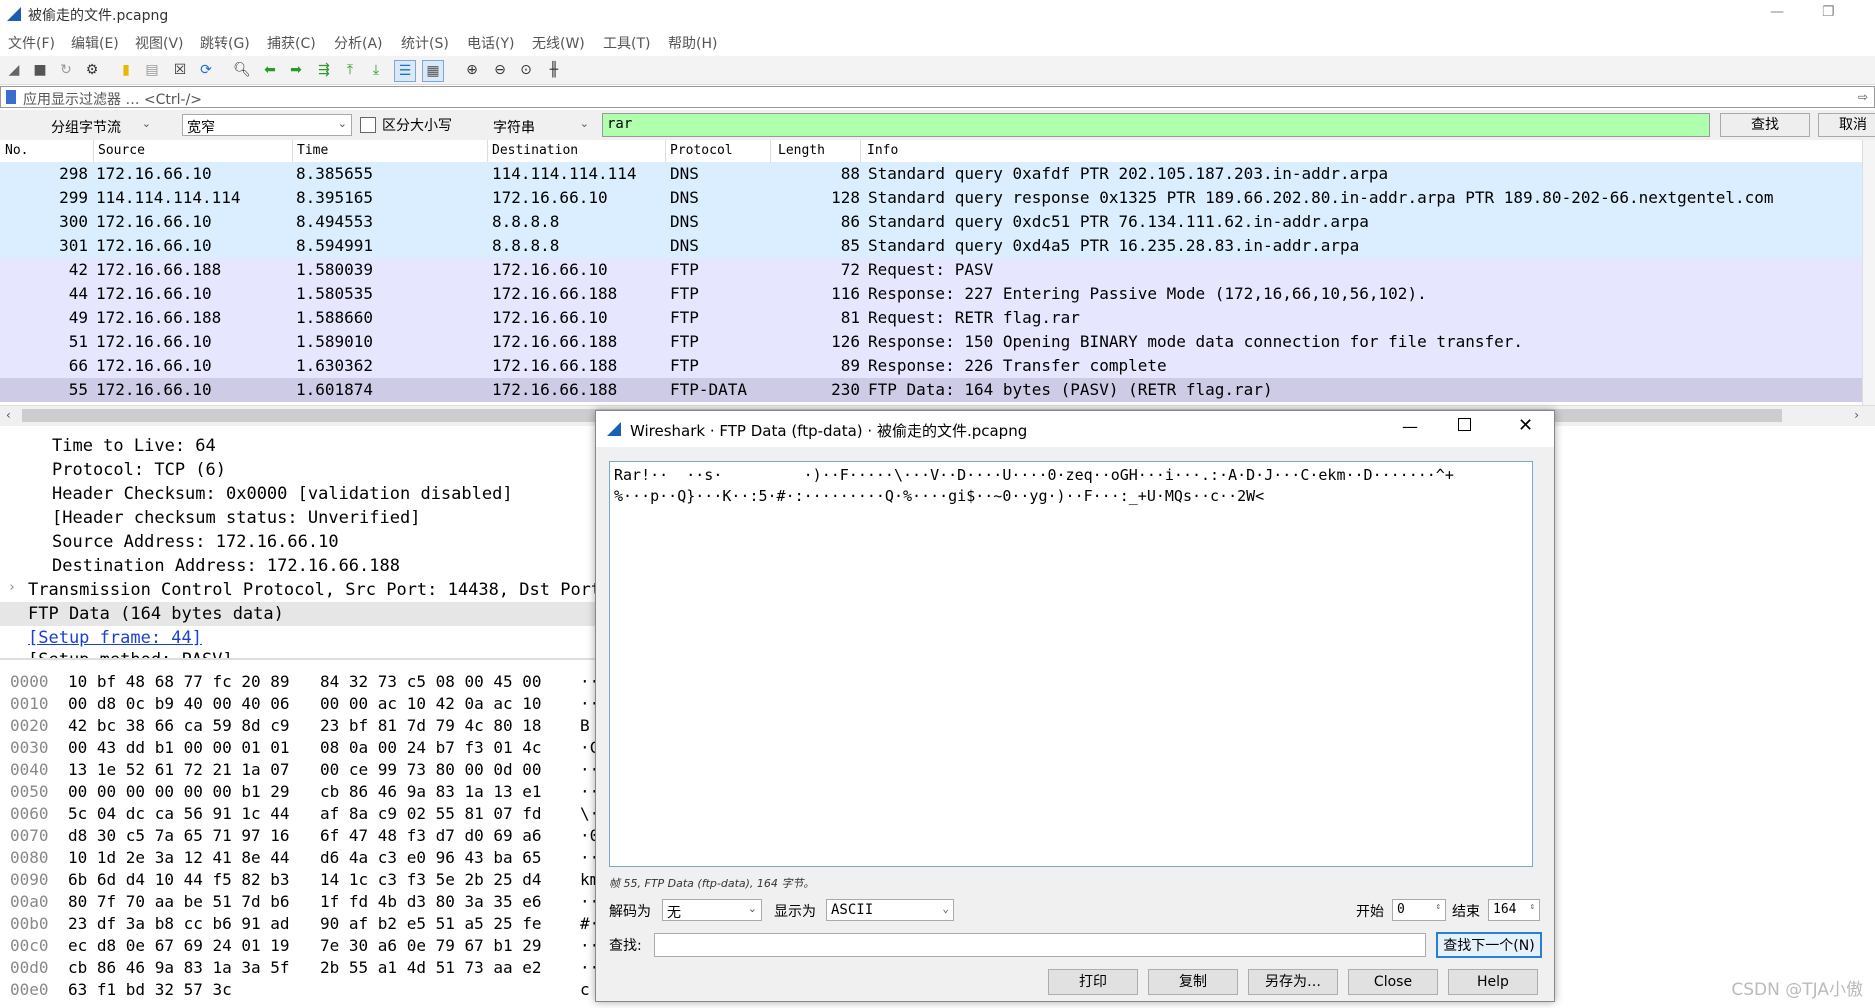 This screenshot has height=1008, width=1875. What do you see at coordinates (1828, 12) in the screenshot?
I see `restore-icon: ❐` at bounding box center [1828, 12].